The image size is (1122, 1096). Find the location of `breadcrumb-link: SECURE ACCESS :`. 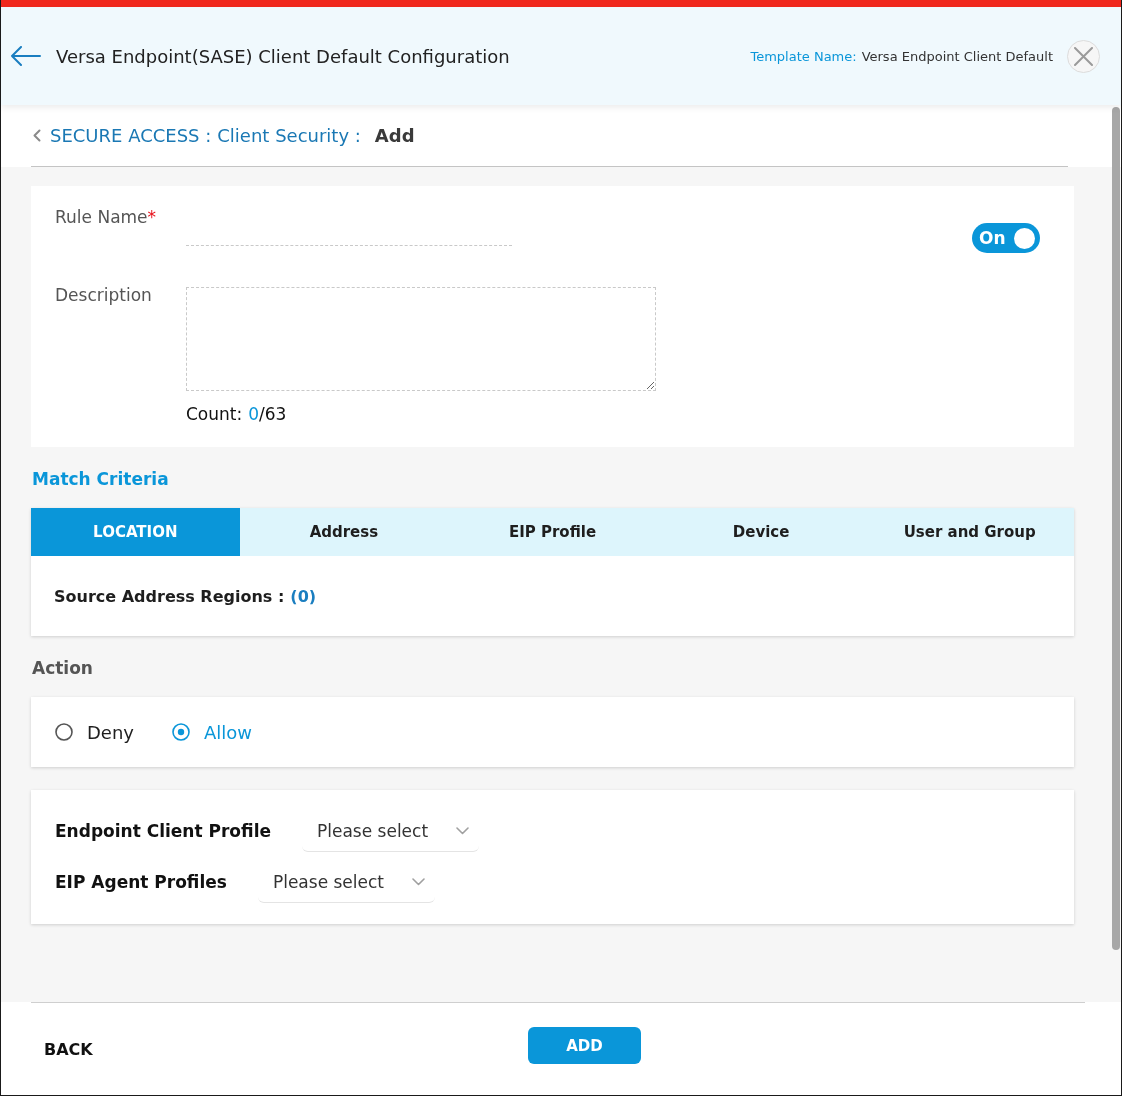

breadcrumb-link: SECURE ACCESS : is located at coordinates (131, 135).